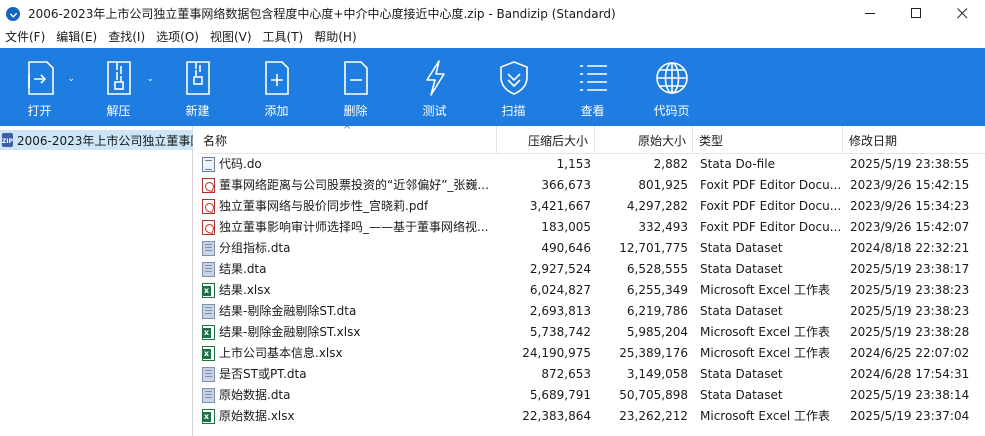 The image size is (985, 436). I want to click on extract-button: 解压 ⌄, so click(118, 87).